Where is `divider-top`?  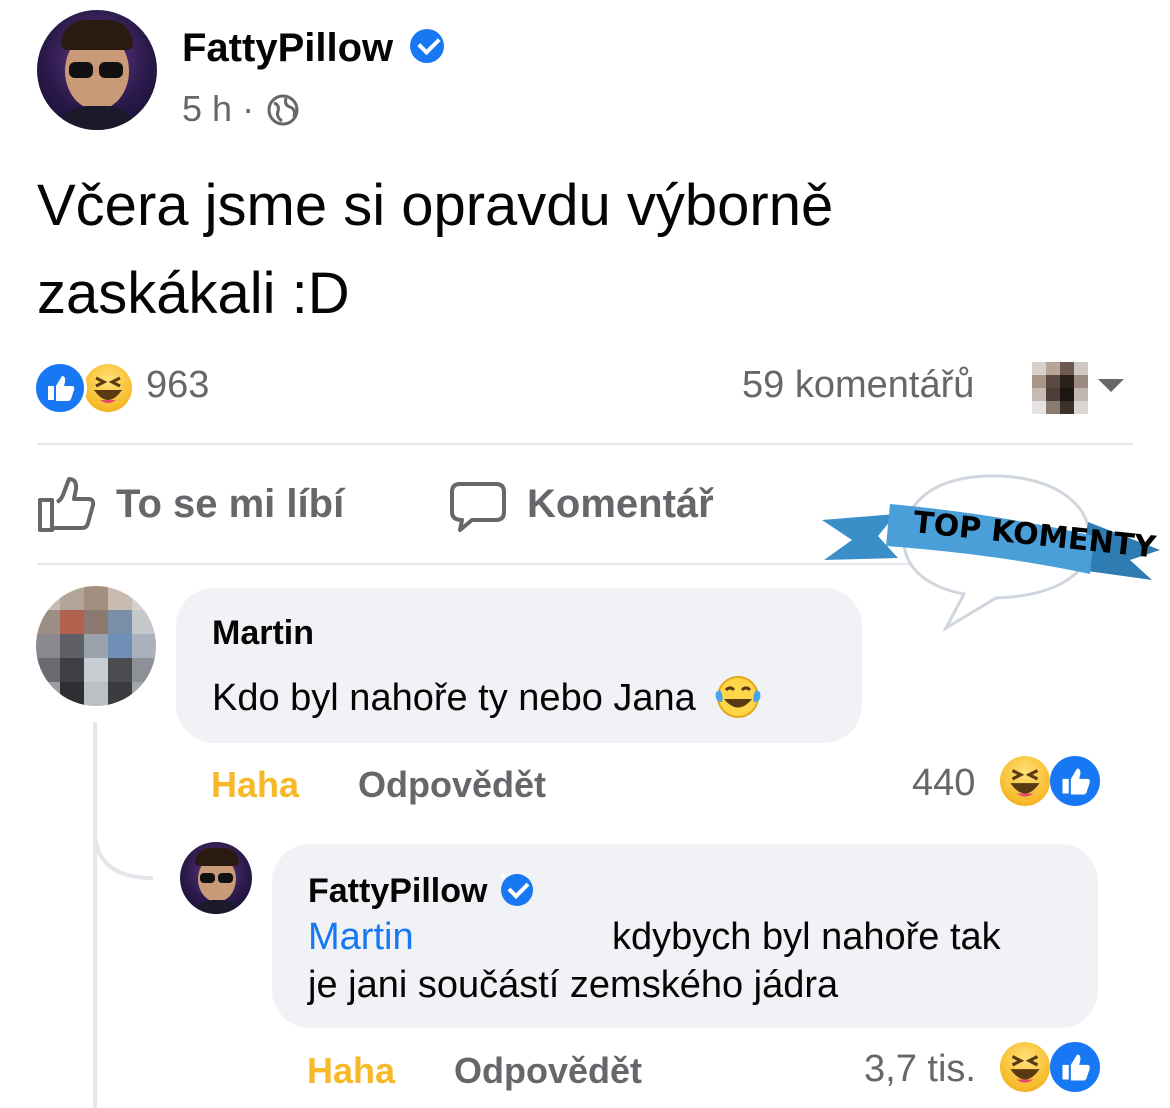 divider-top is located at coordinates (585, 444).